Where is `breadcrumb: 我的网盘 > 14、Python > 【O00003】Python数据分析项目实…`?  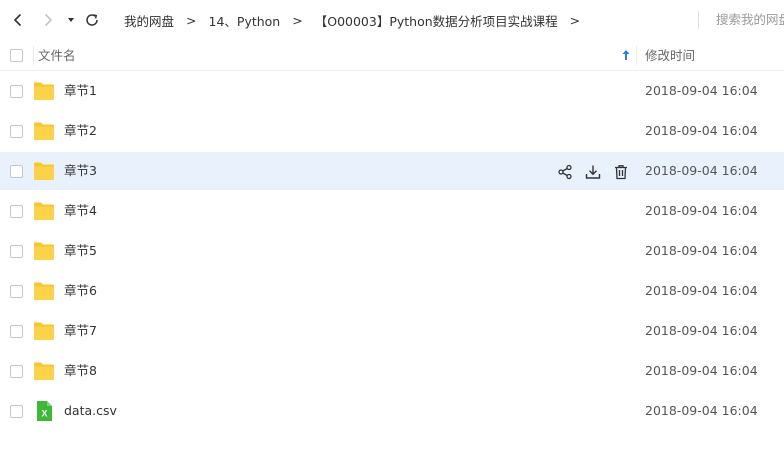
breadcrumb: 我的网盘 > 14、Python > 【O00003】Python数据分析项目实… is located at coordinates (358, 20).